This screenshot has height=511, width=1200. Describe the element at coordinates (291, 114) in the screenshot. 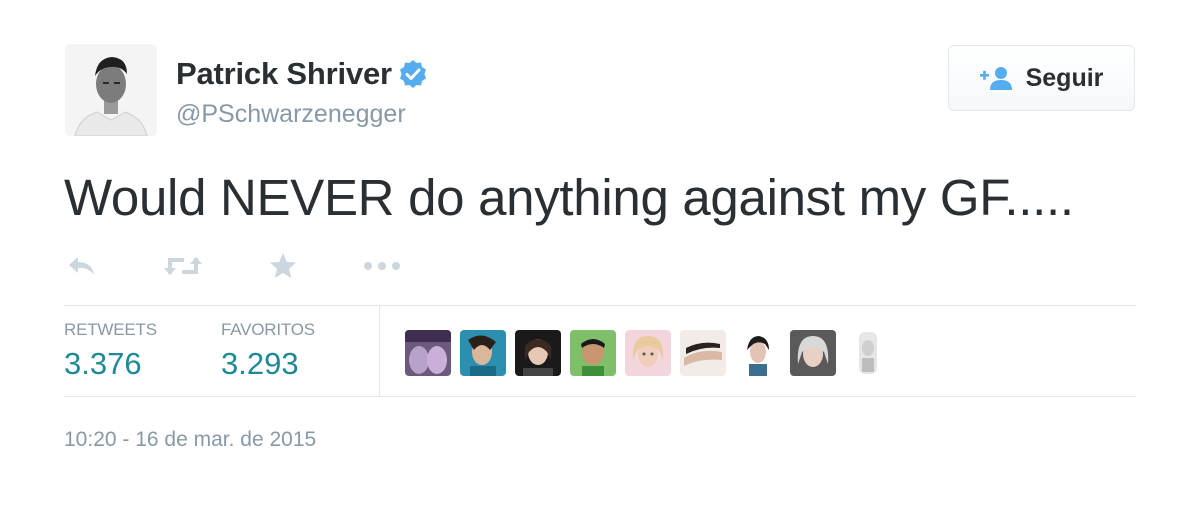

I see `user-handle: @PSchwarzenegger` at that location.